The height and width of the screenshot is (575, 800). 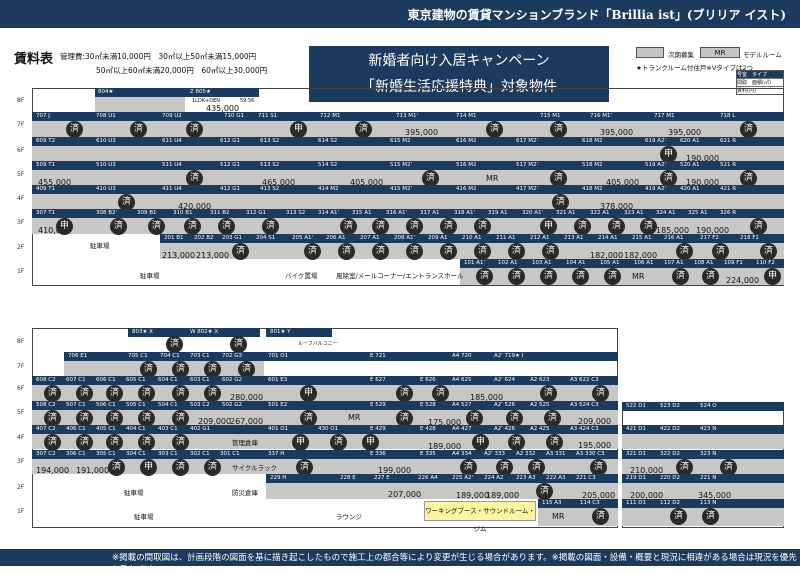 I want to click on unit-210: 210 A1, so click(x=472, y=238).